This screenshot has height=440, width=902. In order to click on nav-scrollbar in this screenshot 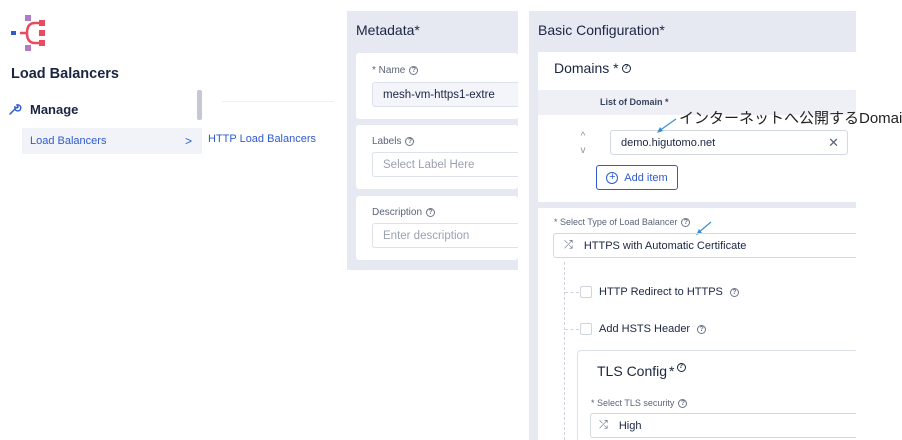, I will do `click(199, 105)`.